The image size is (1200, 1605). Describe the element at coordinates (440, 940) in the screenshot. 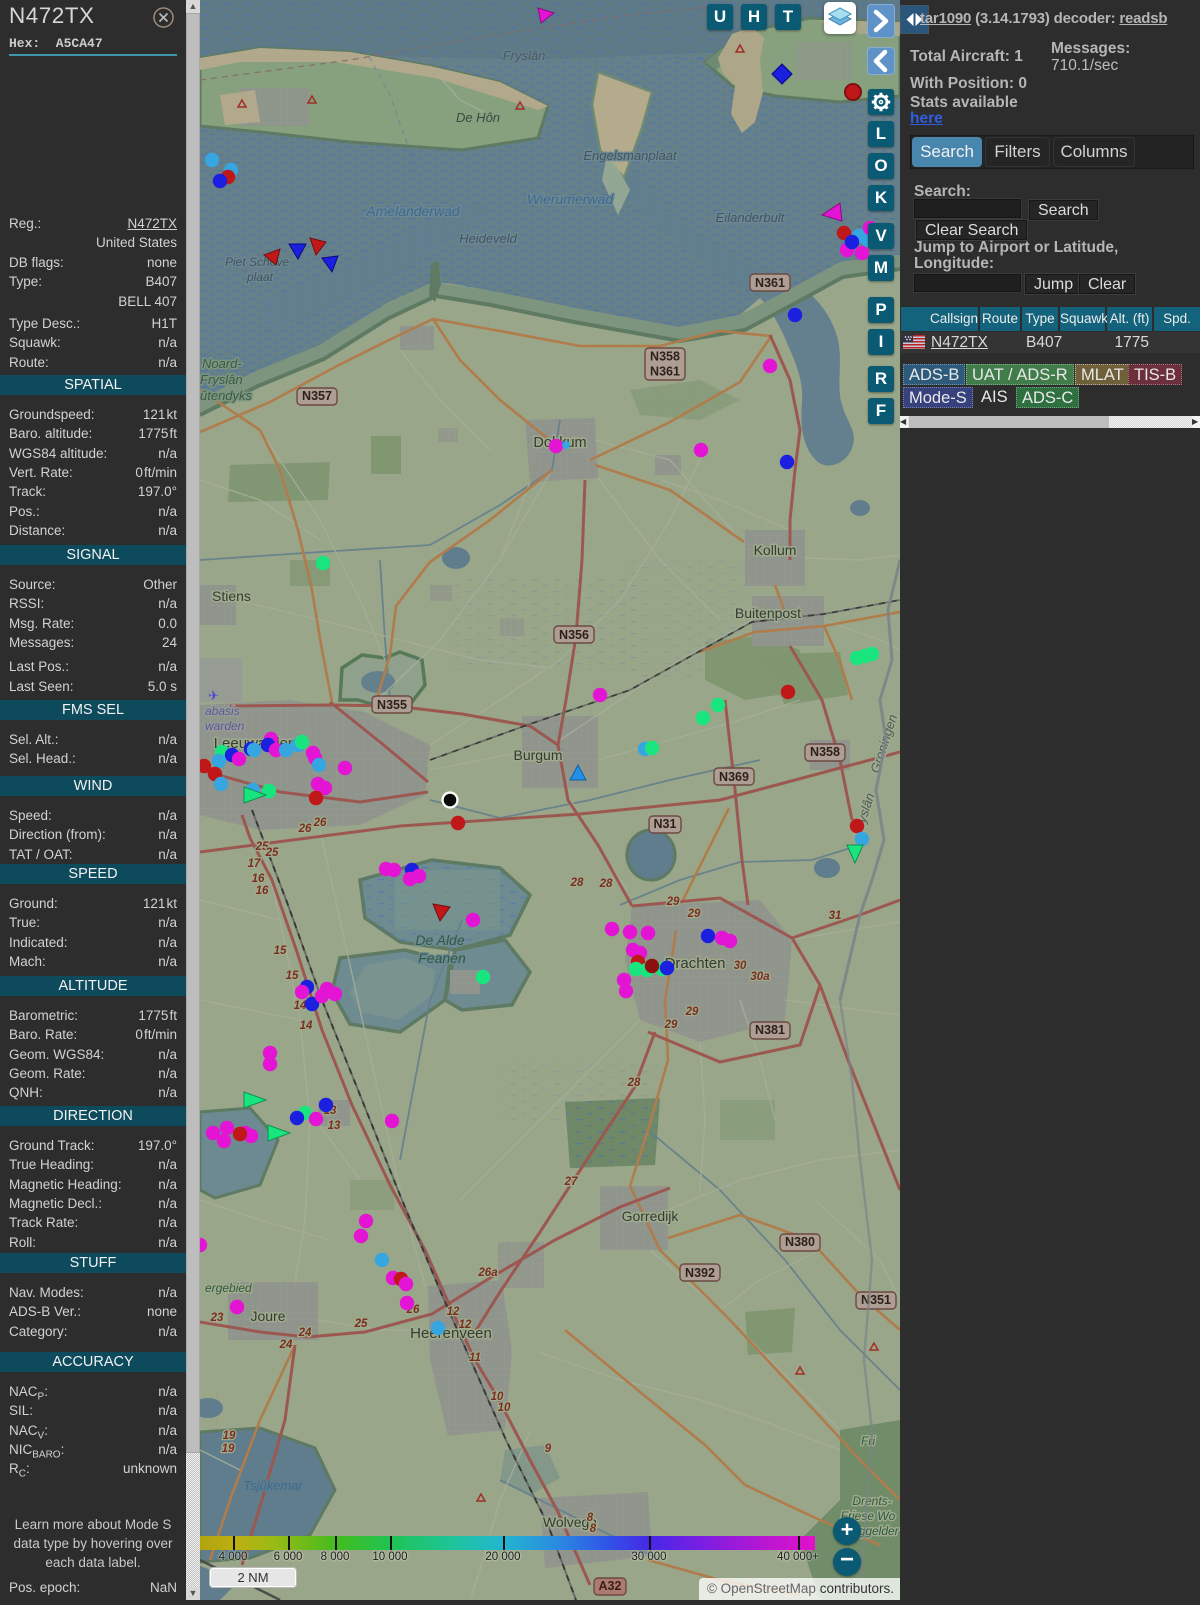

I see `svg-text: De Alde` at that location.